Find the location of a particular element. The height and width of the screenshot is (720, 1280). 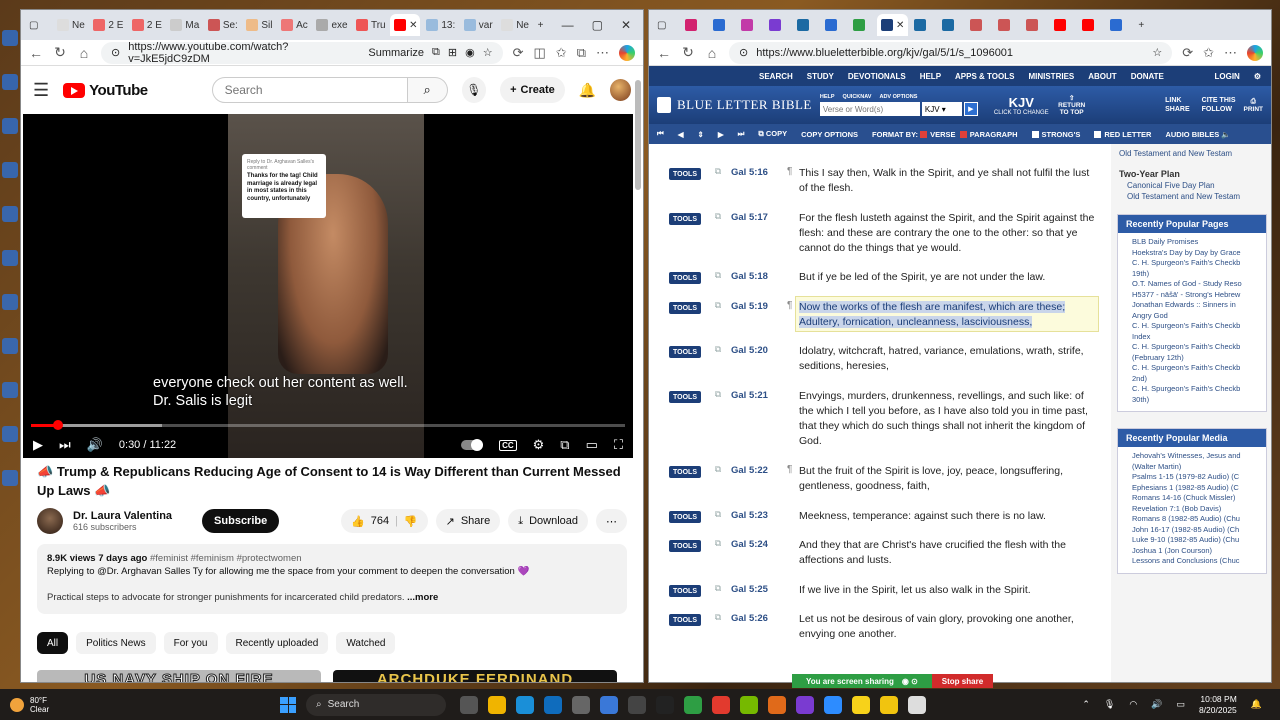

volume-tray-icon: 🔊 is located at coordinates (1156, 704).